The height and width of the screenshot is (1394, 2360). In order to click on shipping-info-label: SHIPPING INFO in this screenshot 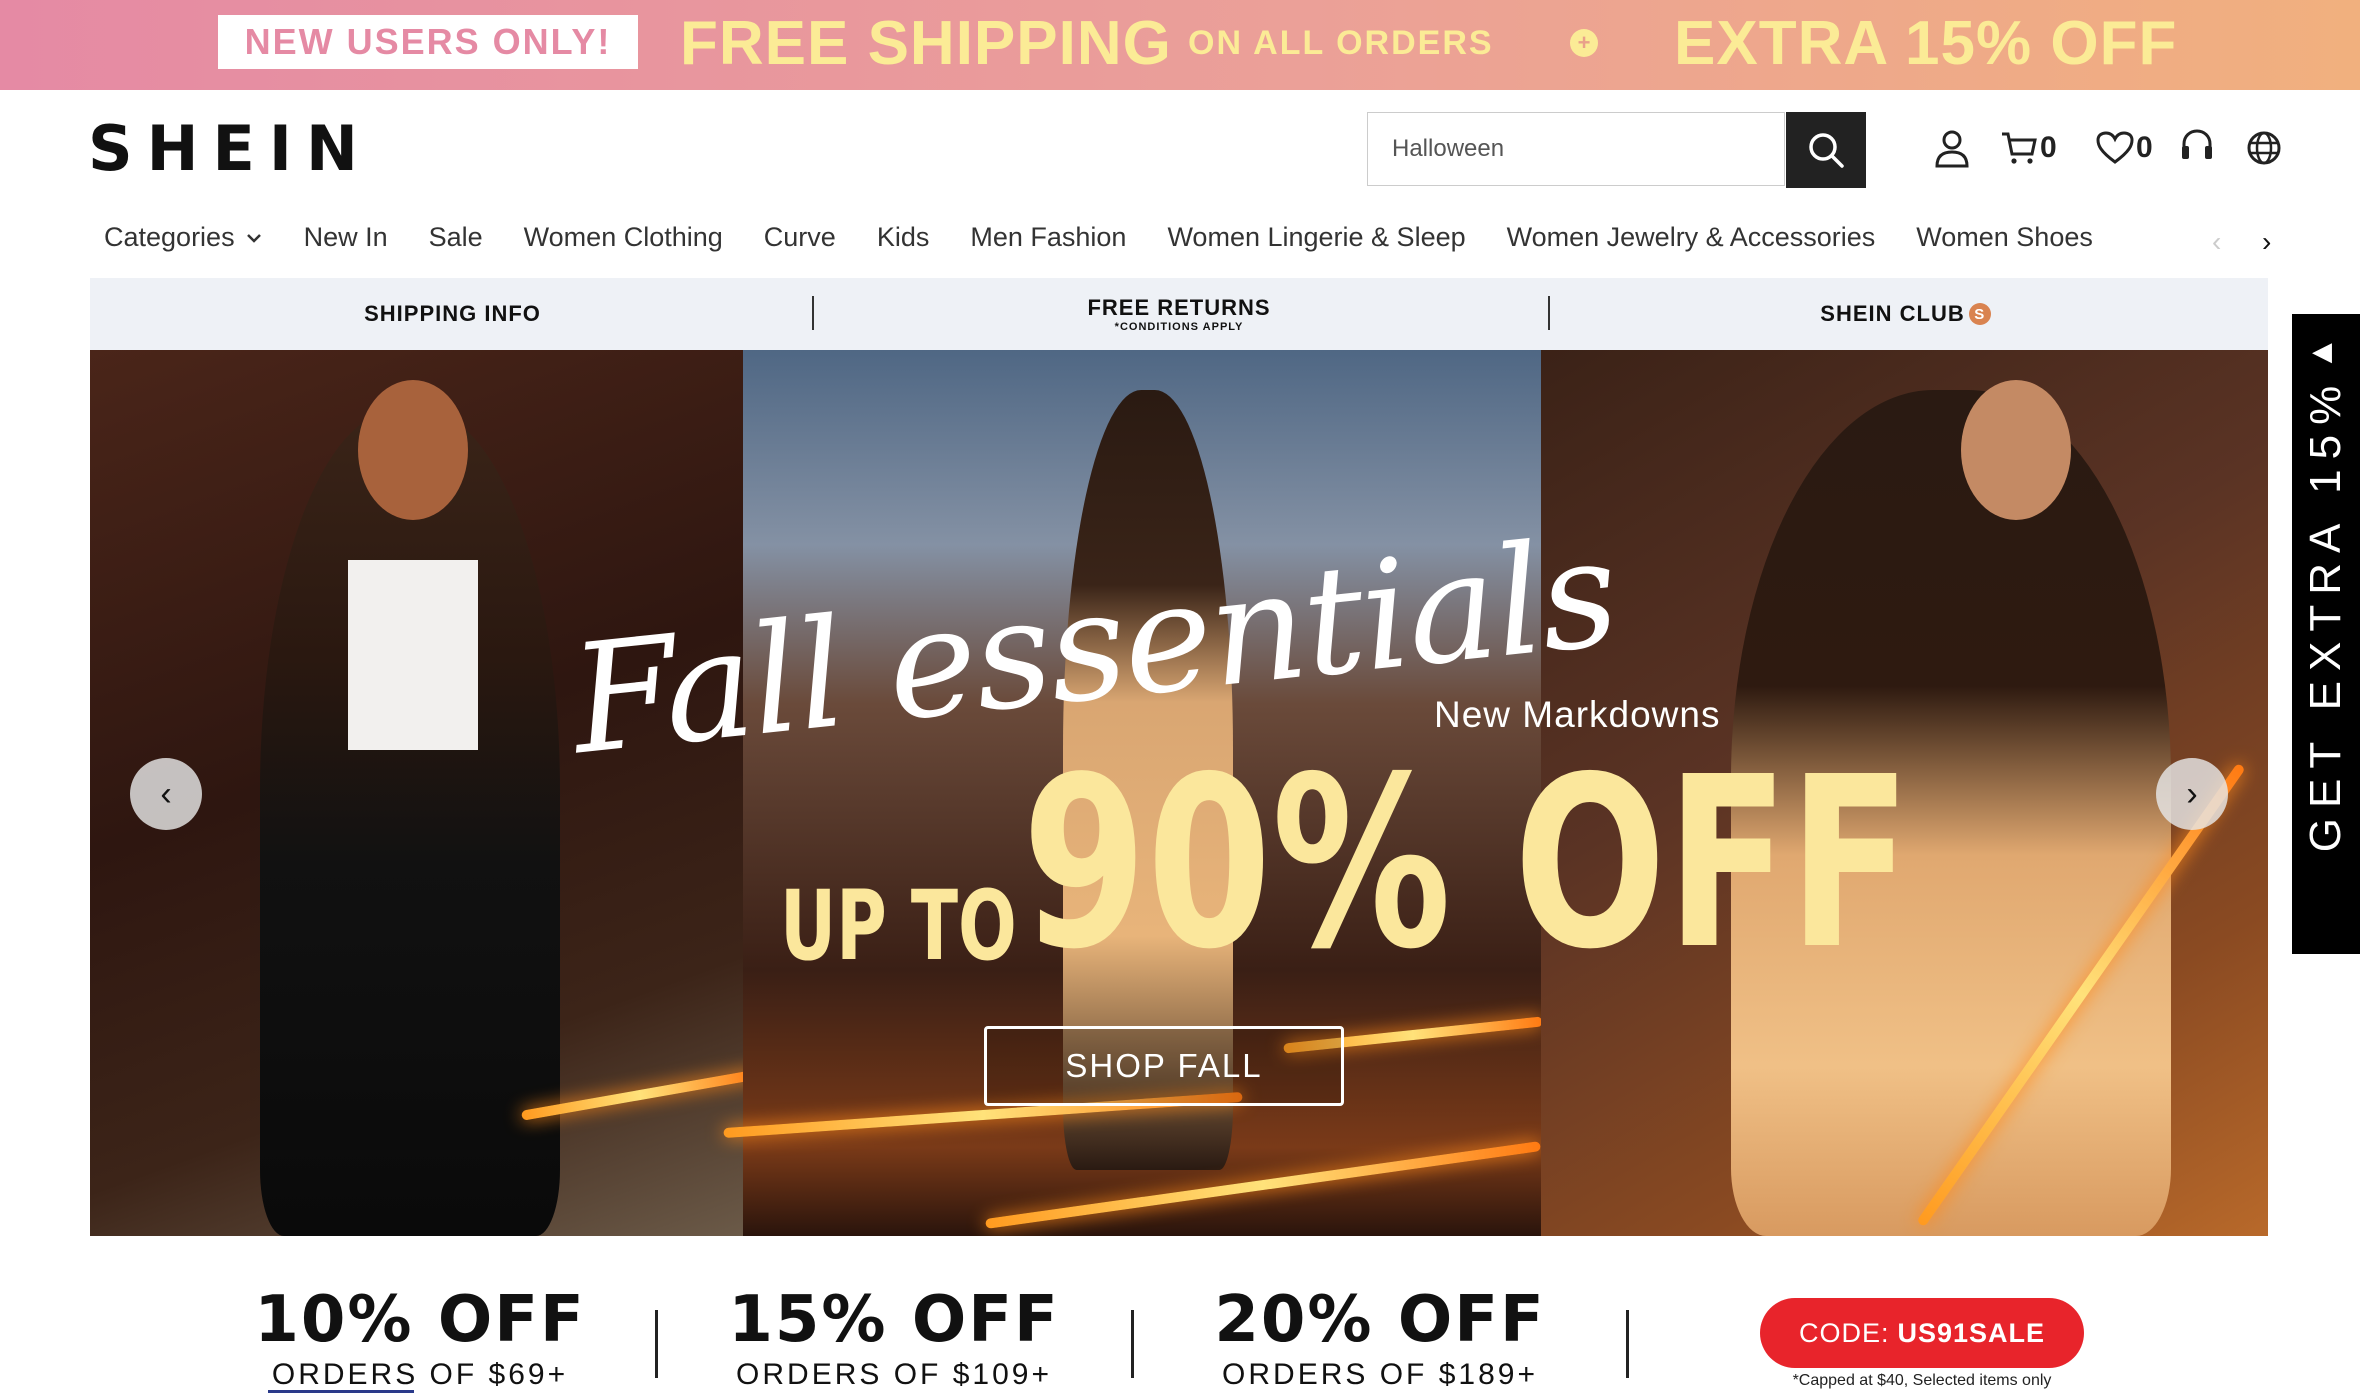, I will do `click(452, 313)`.